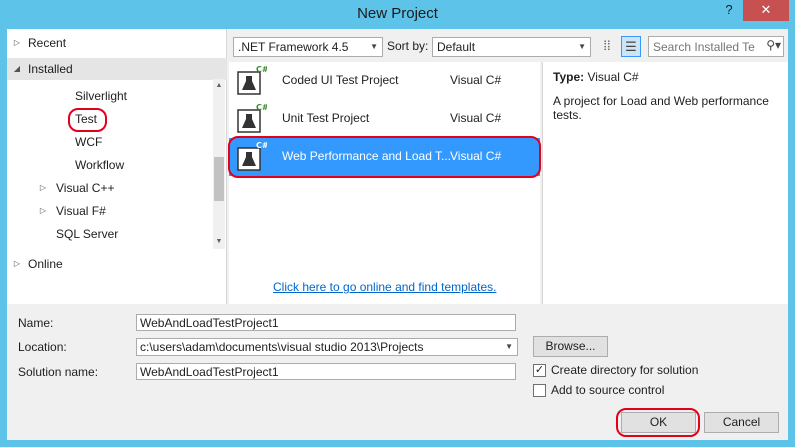 The height and width of the screenshot is (447, 795). Describe the element at coordinates (658, 422) in the screenshot. I see `annotation-ring-ok` at that location.